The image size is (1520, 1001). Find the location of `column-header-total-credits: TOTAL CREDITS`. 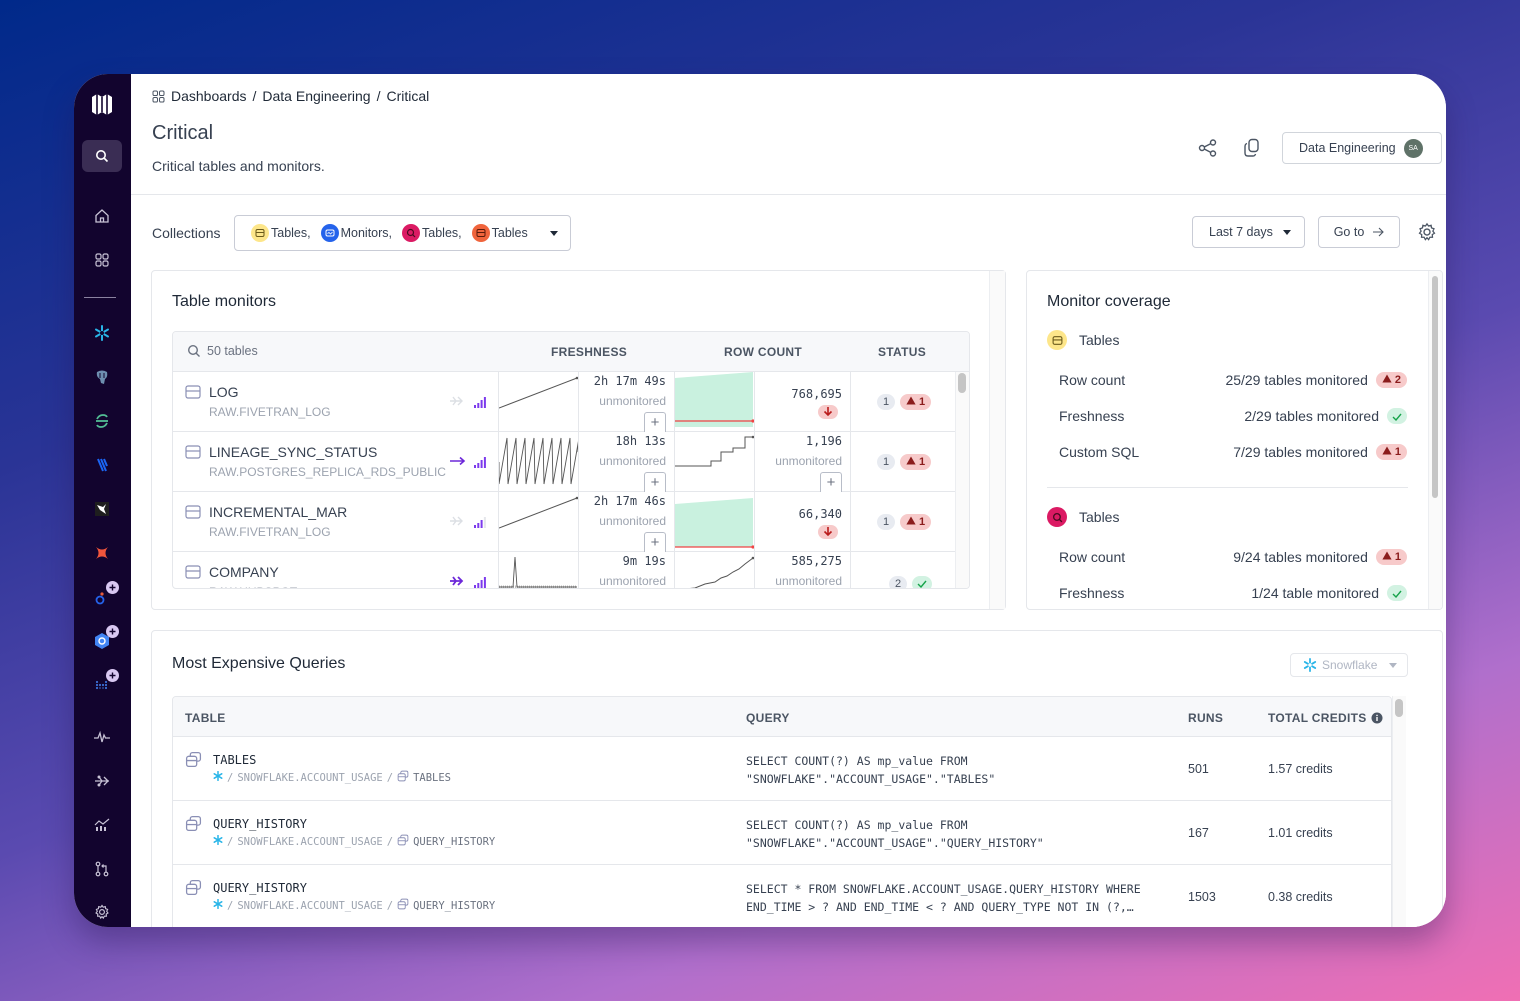

column-header-total-credits: TOTAL CREDITS is located at coordinates (1325, 718).